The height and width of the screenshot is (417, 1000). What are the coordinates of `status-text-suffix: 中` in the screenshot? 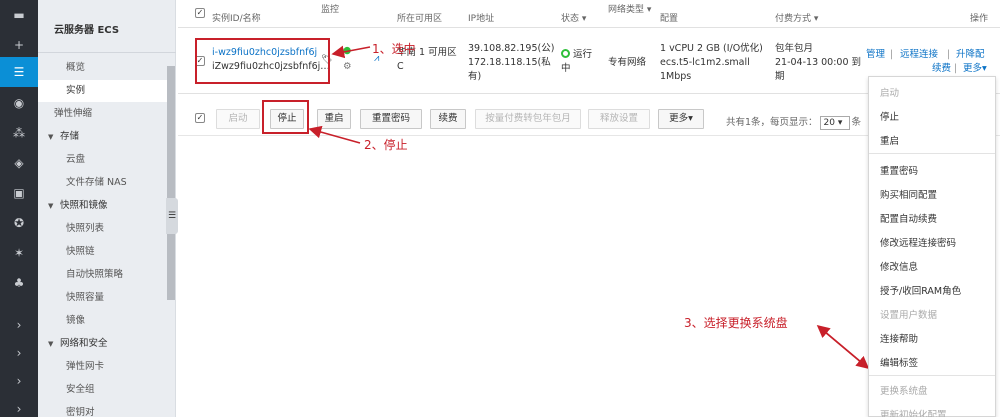 It's located at (566, 68).